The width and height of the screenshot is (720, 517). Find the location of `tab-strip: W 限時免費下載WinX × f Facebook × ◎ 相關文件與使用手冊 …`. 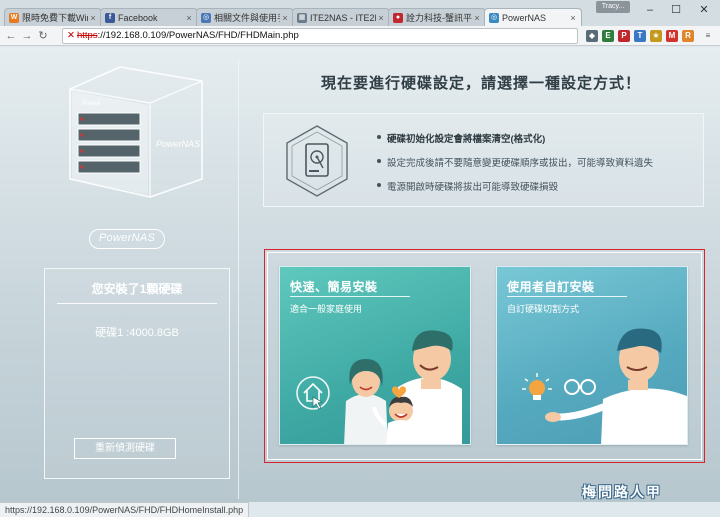

tab-strip: W 限時免費下載WinX × f Facebook × ◎ 相關文件與使用手冊 … is located at coordinates (293, 17).